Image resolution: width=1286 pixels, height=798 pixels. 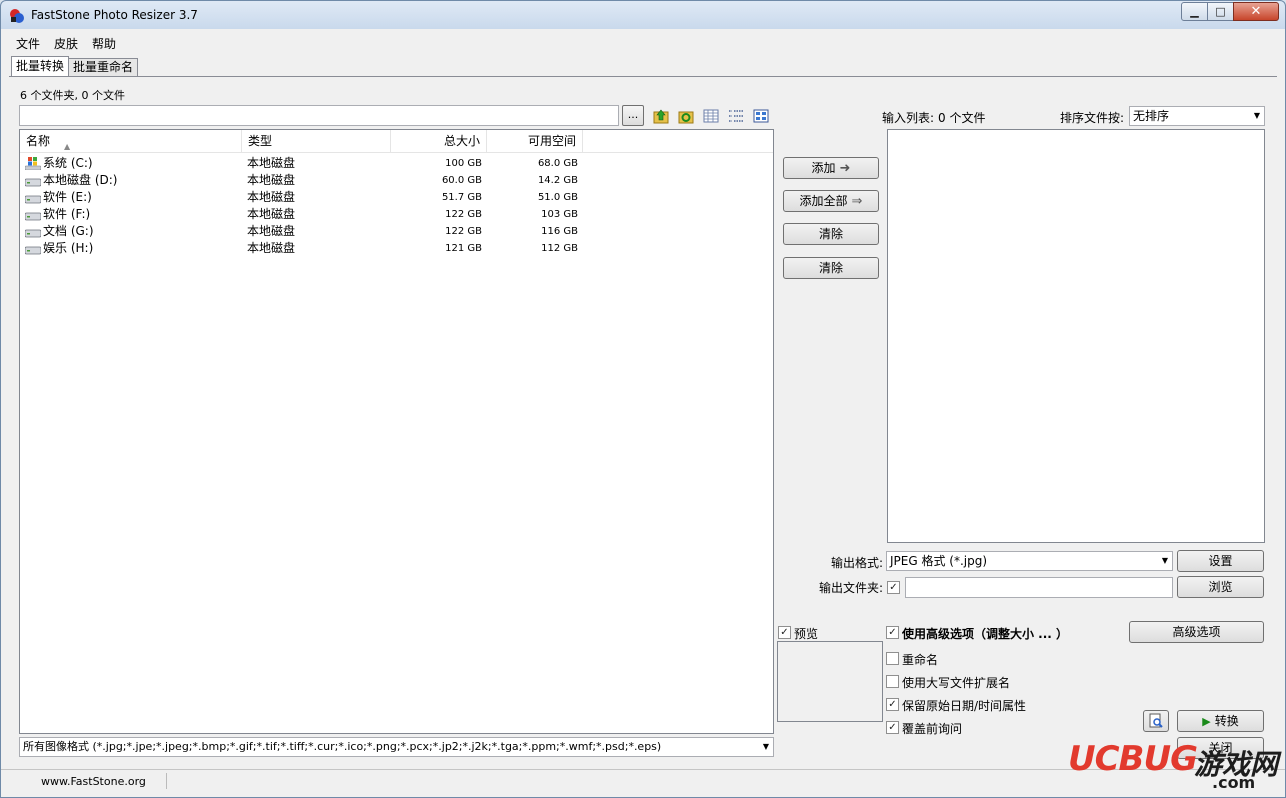 What do you see at coordinates (396, 248) in the screenshot?
I see `table-row: 娱乐 (H:) 本地磁盘 121 GB 112 GB` at bounding box center [396, 248].